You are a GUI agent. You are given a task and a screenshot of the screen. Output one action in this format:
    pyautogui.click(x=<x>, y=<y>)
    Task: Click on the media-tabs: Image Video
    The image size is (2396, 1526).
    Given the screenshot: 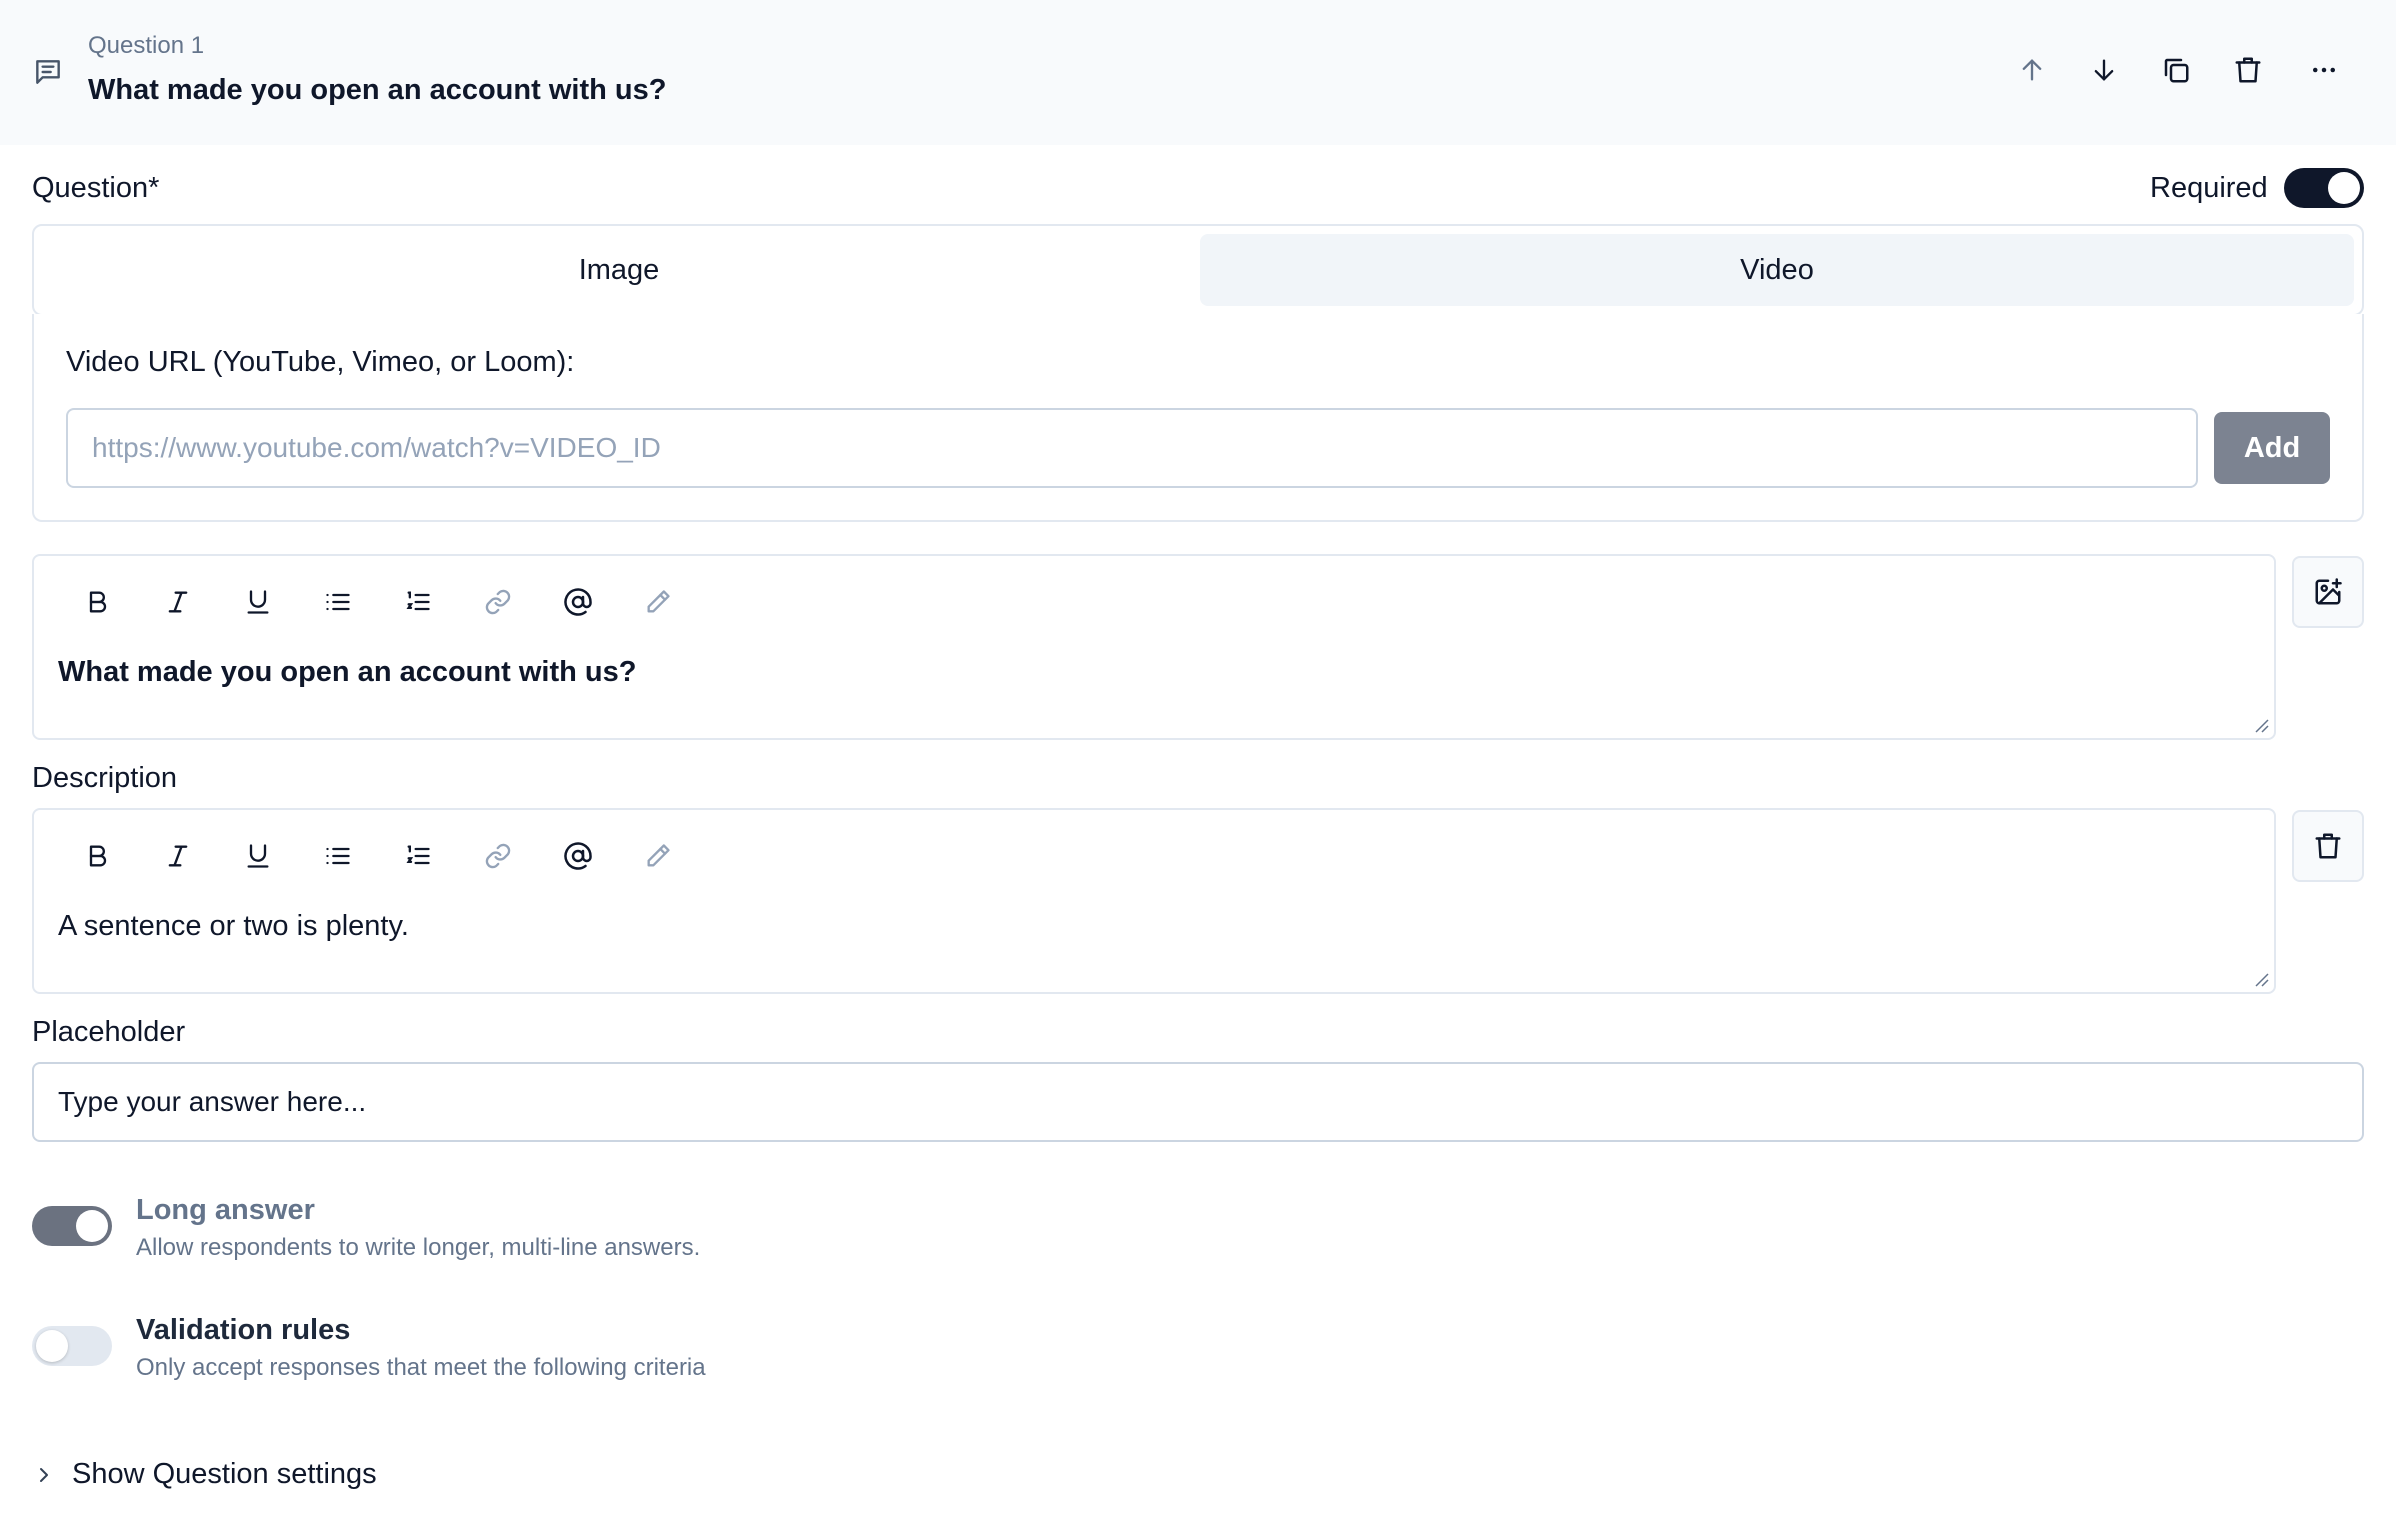 What is the action you would take?
    pyautogui.click(x=1198, y=270)
    